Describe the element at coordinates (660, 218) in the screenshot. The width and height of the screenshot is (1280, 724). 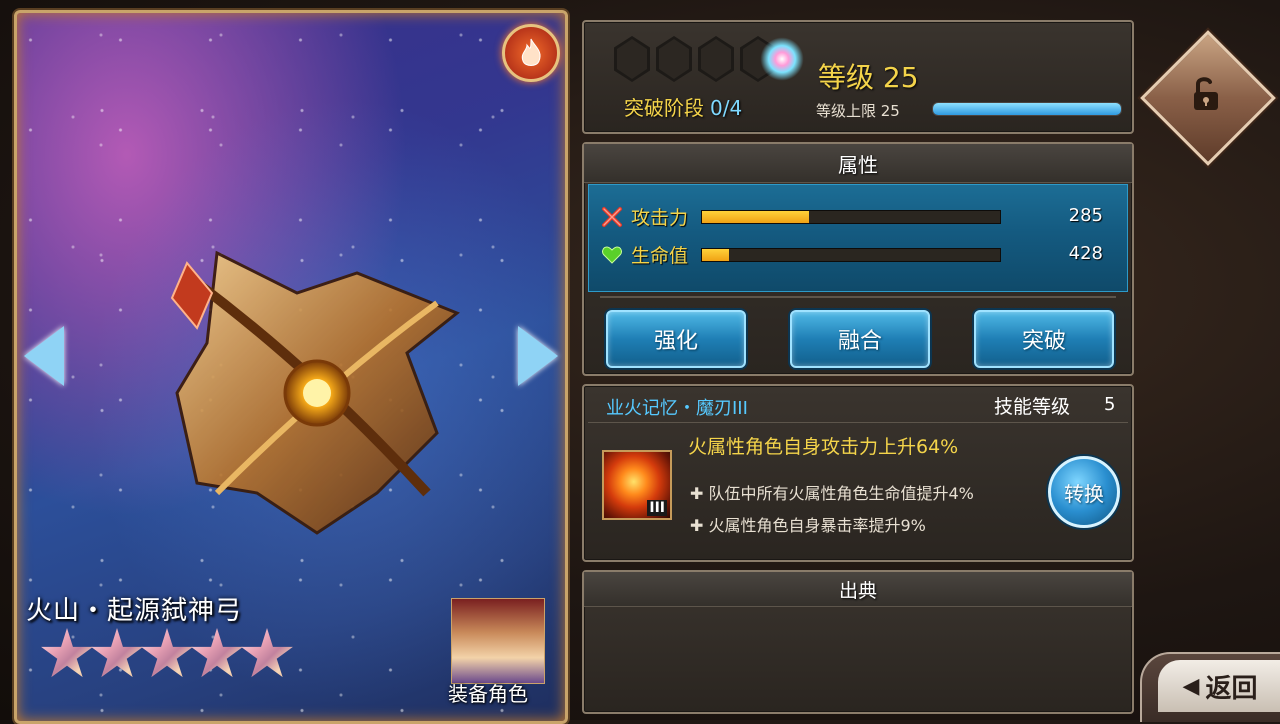
I see `attack-label: 攻击力` at that location.